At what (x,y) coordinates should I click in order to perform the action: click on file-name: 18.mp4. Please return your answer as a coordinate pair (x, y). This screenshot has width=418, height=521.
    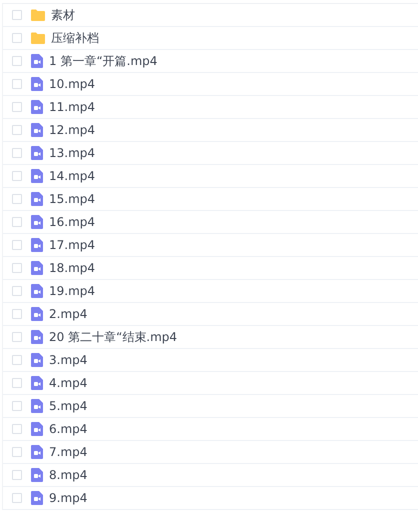
    Looking at the image, I should click on (72, 268).